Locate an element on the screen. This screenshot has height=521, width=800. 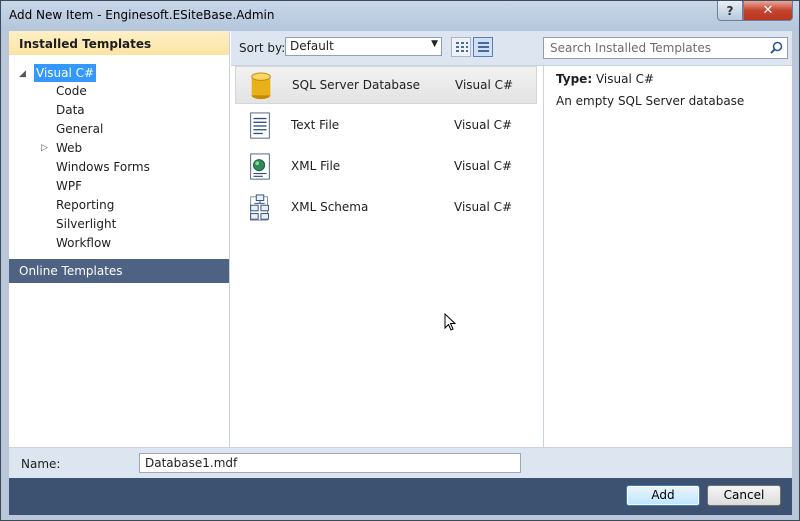
search-icon is located at coordinates (776, 47).